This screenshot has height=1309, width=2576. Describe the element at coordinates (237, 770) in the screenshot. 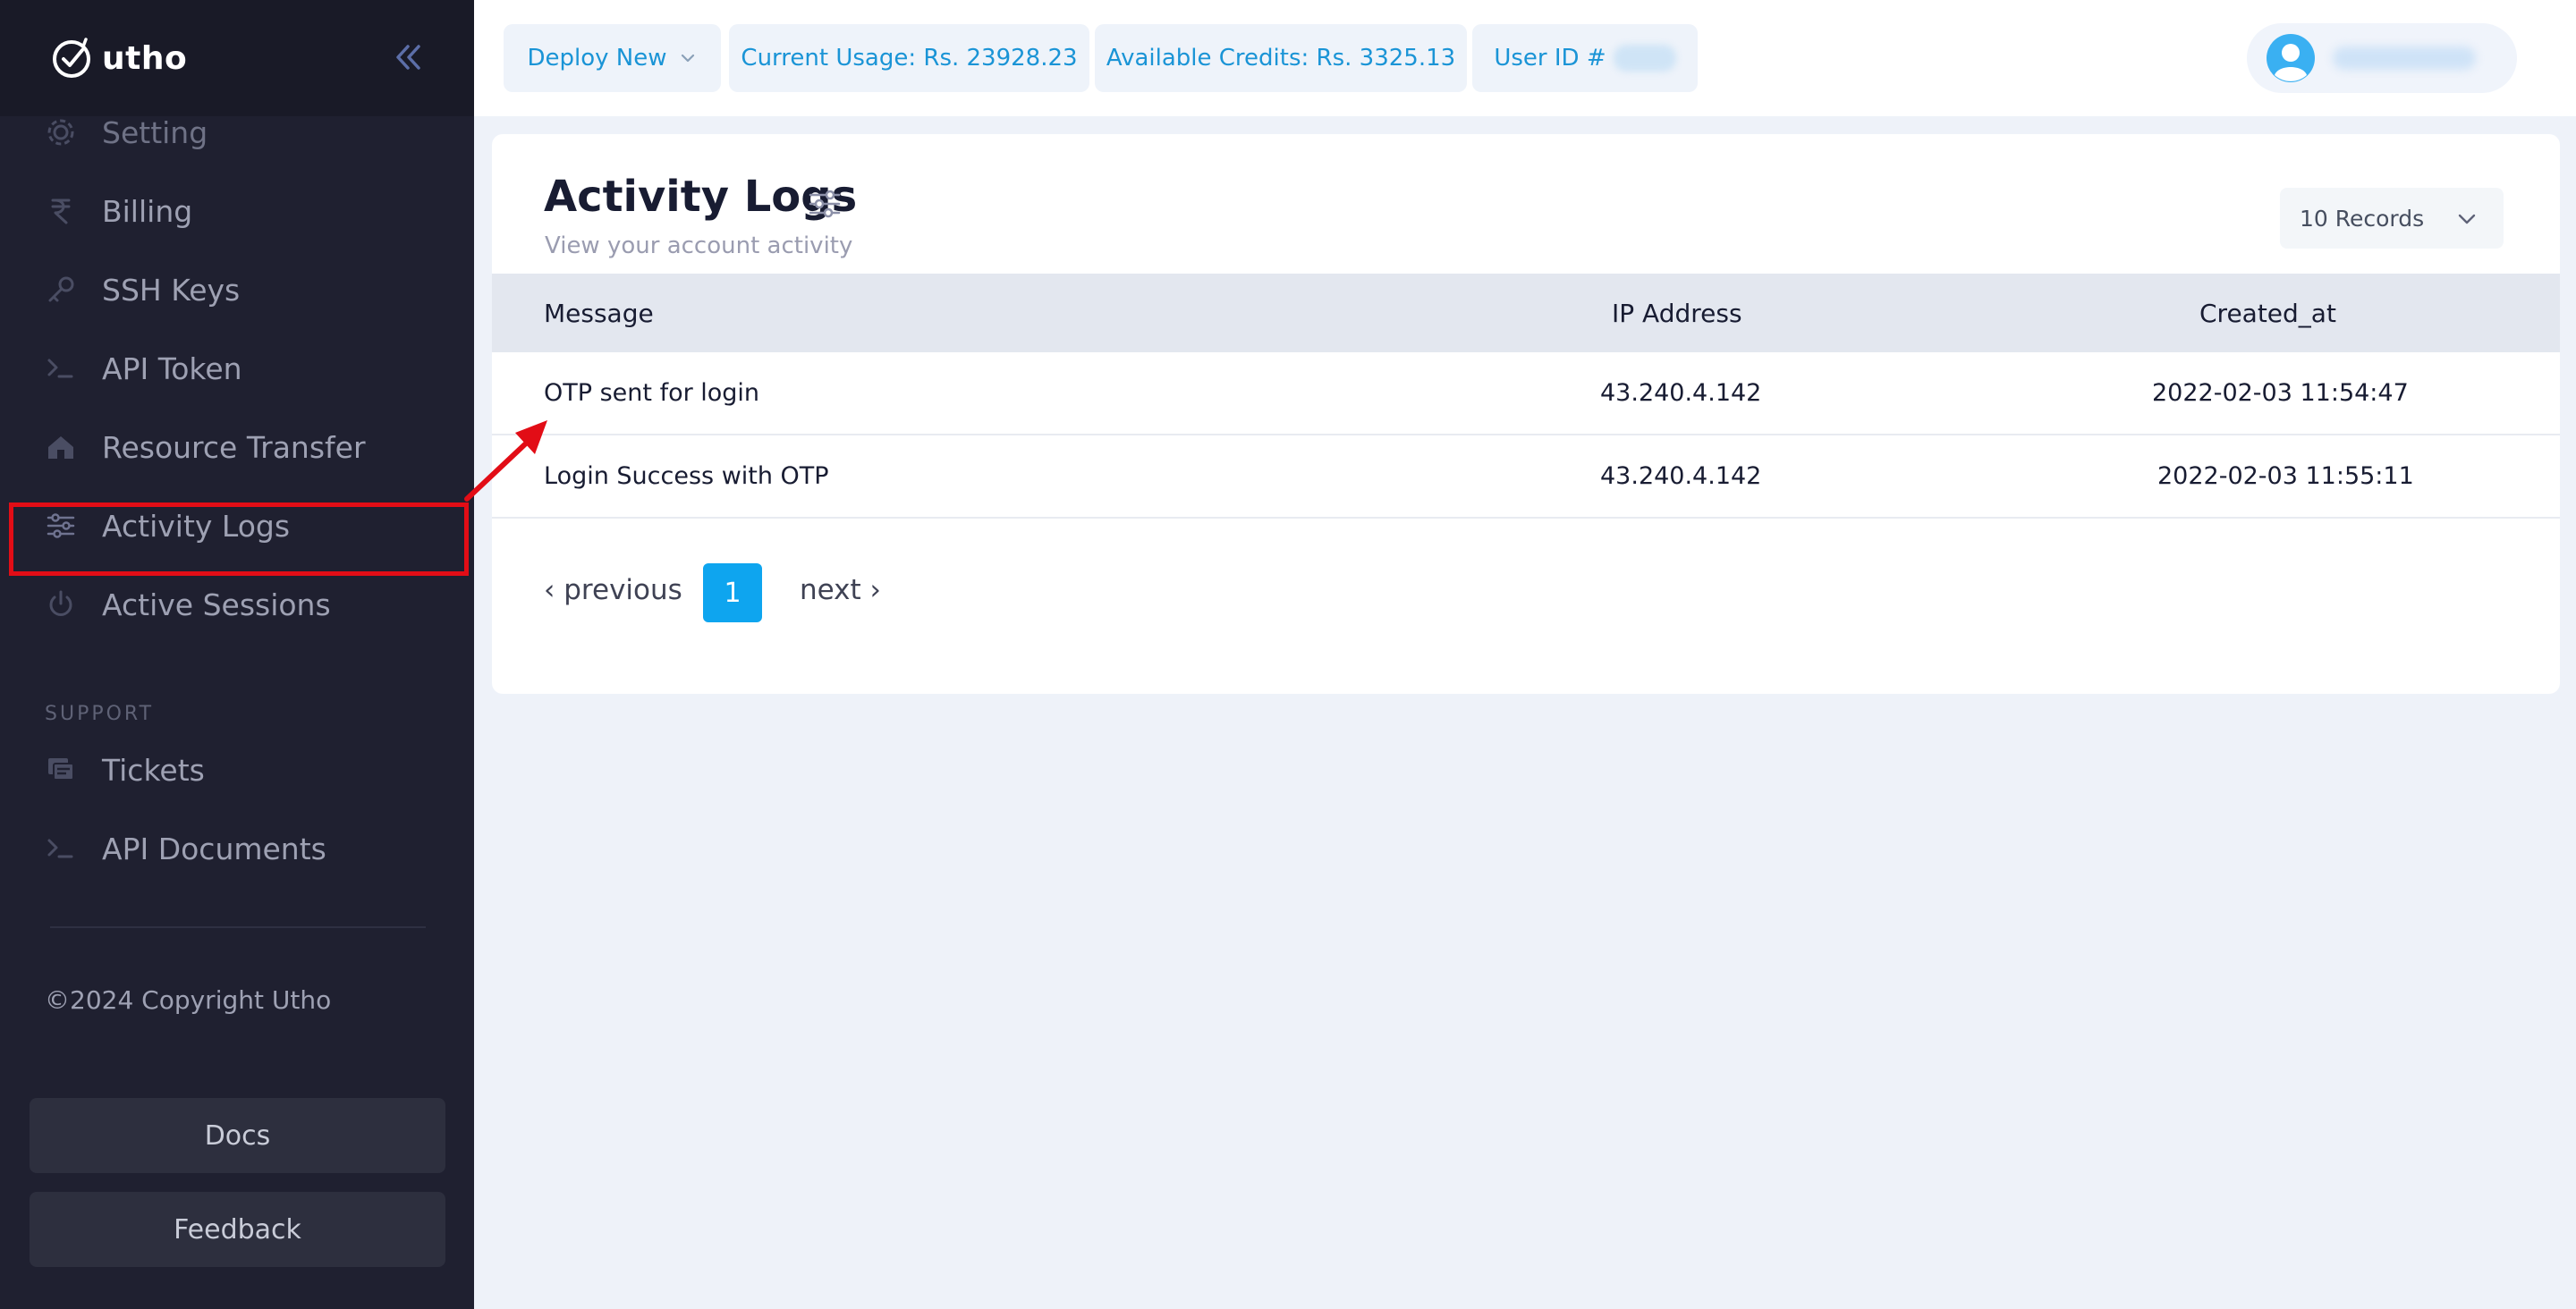

I see `sidebar-item-tickets: Tickets` at that location.